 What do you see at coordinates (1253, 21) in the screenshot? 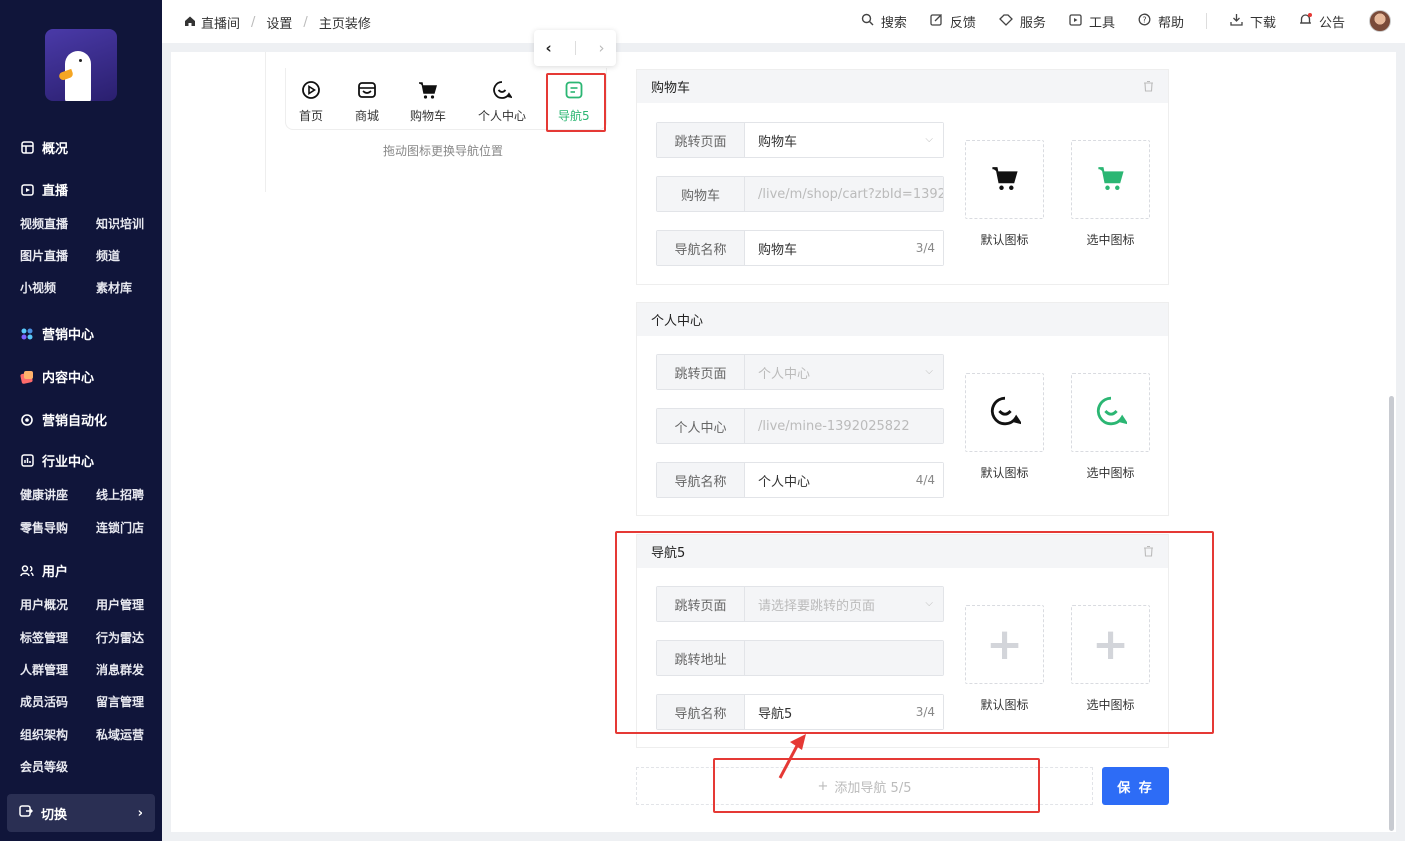
I see `topnav-download: 下载` at bounding box center [1253, 21].